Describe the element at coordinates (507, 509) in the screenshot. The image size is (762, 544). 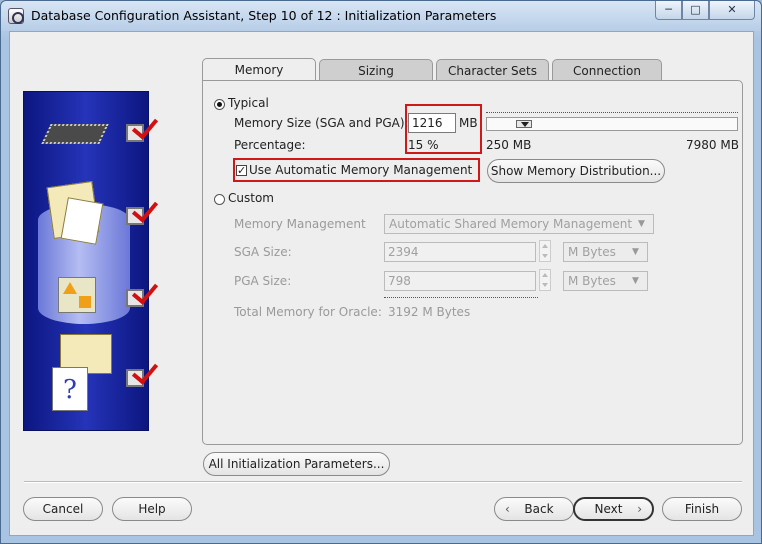
I see `chevron-left-icon: ‹` at that location.